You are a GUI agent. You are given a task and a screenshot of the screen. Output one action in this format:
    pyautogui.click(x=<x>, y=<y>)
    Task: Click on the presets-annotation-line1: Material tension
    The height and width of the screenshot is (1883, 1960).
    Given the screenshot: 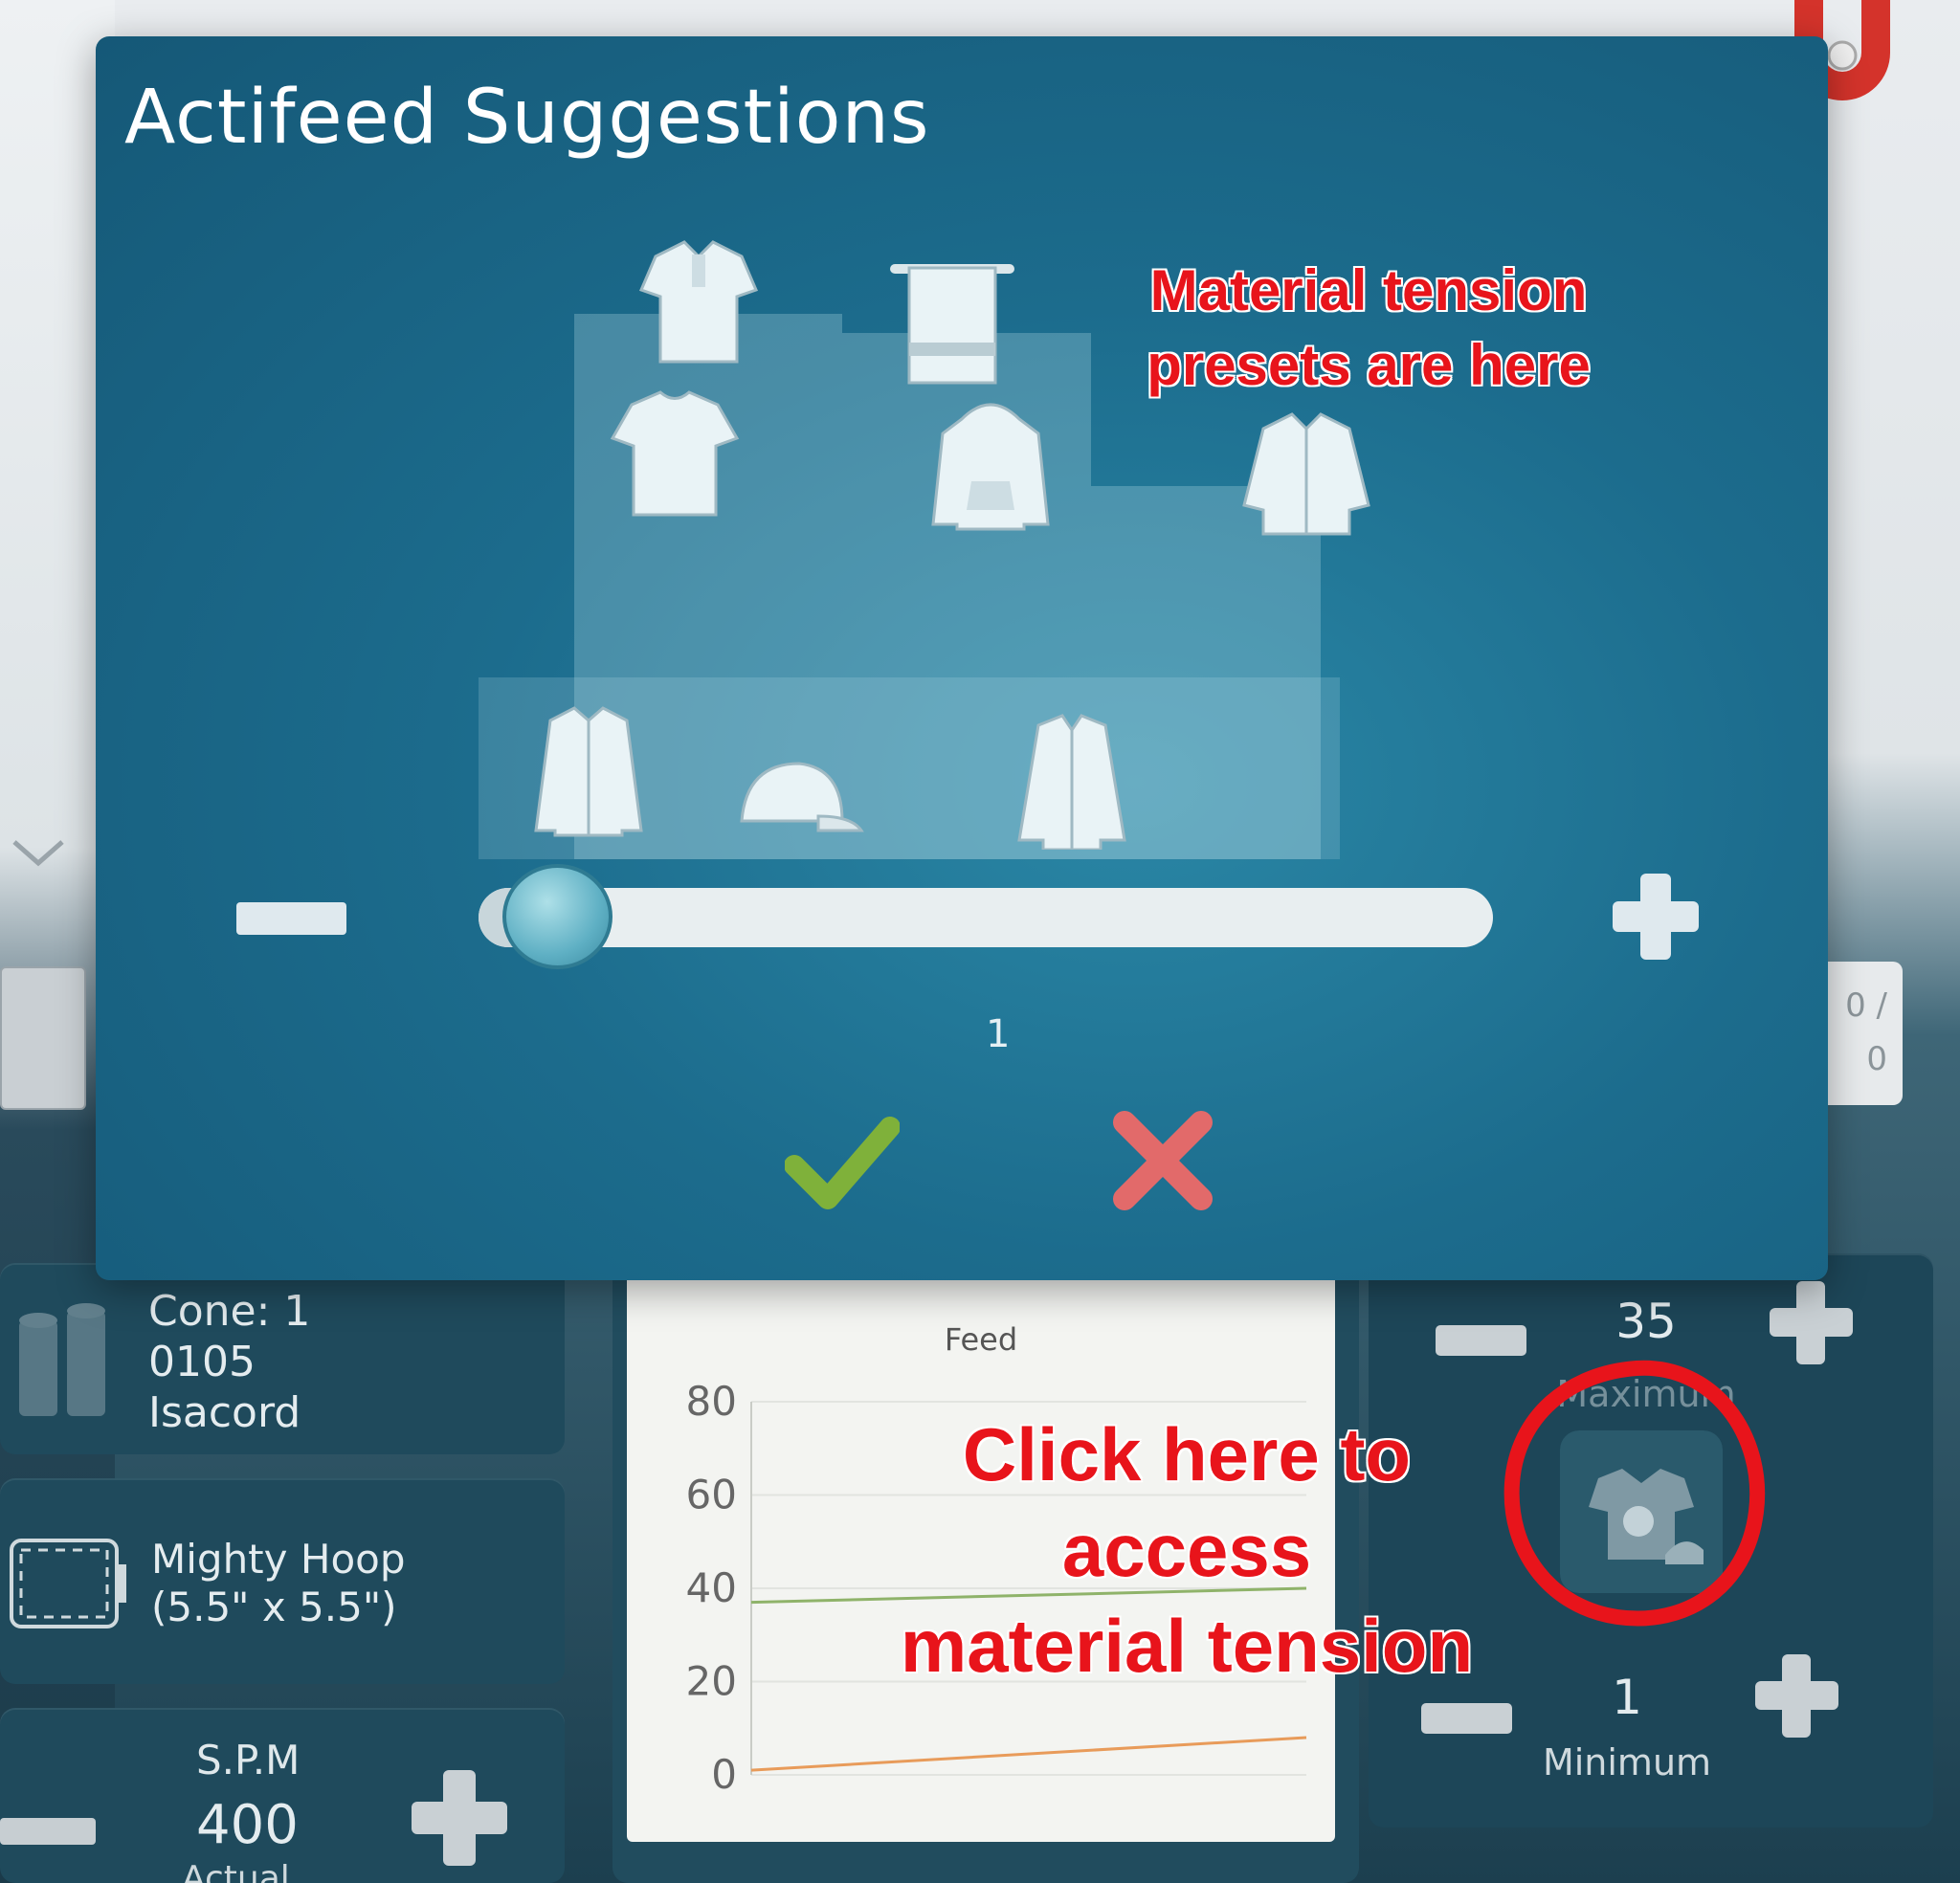 What is the action you would take?
    pyautogui.click(x=1369, y=290)
    